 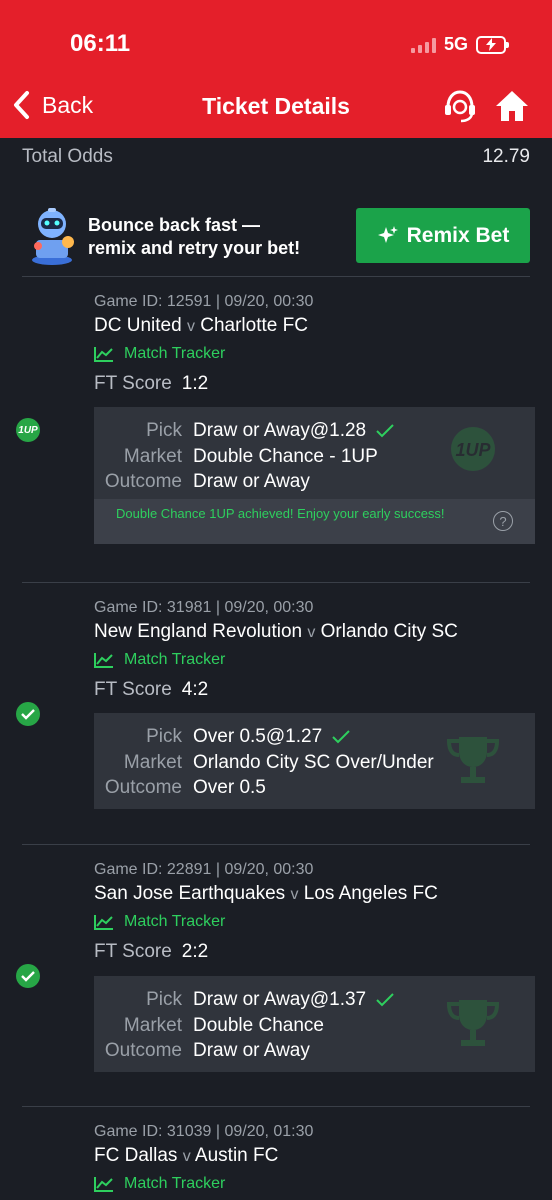 I want to click on signal-icon, so click(x=423, y=45).